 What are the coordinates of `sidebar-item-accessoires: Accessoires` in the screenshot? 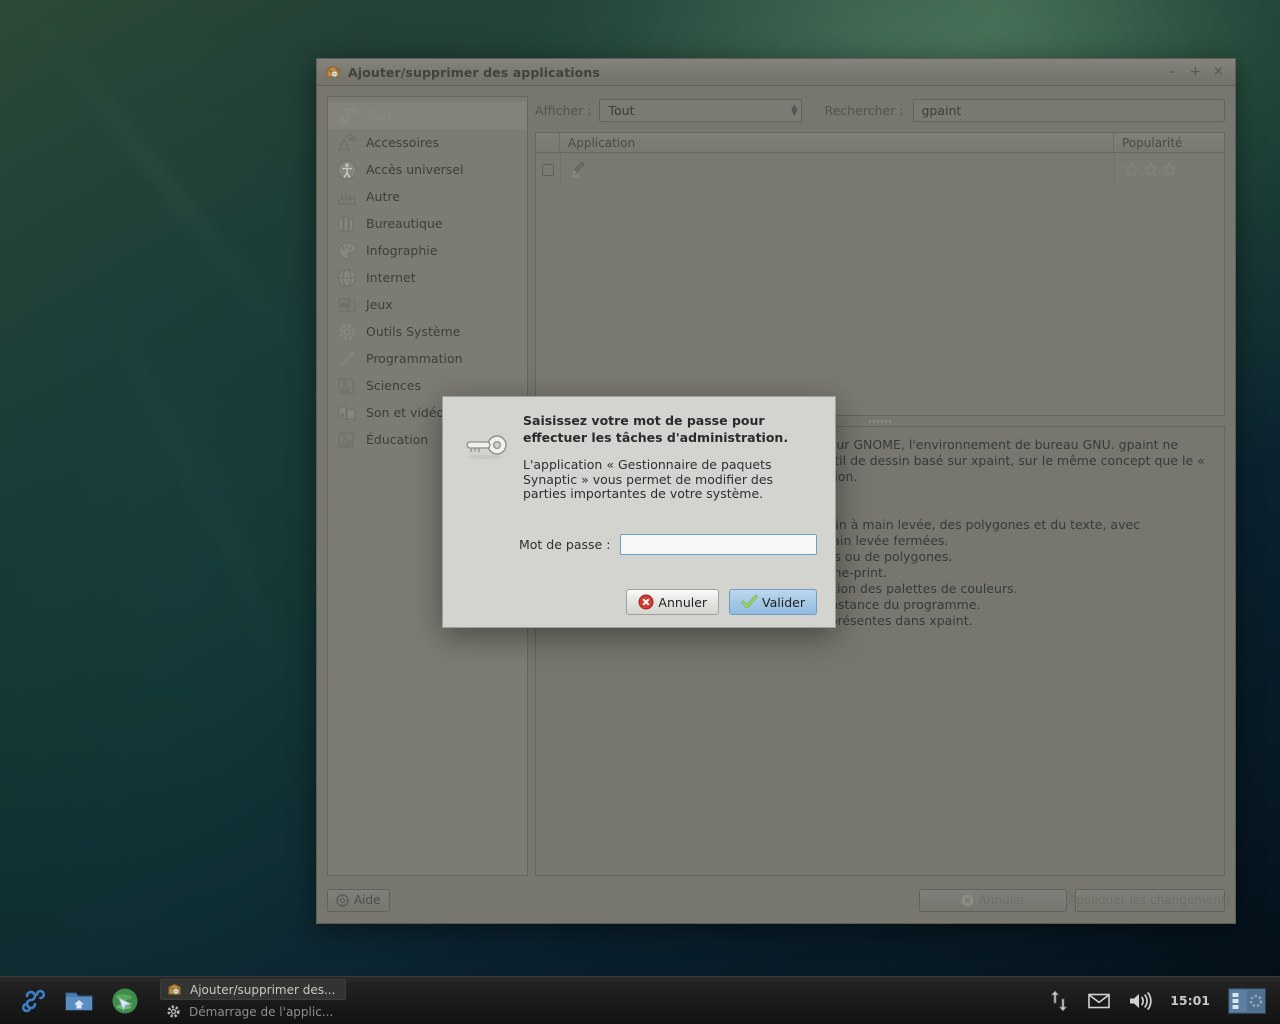 It's located at (427, 142).